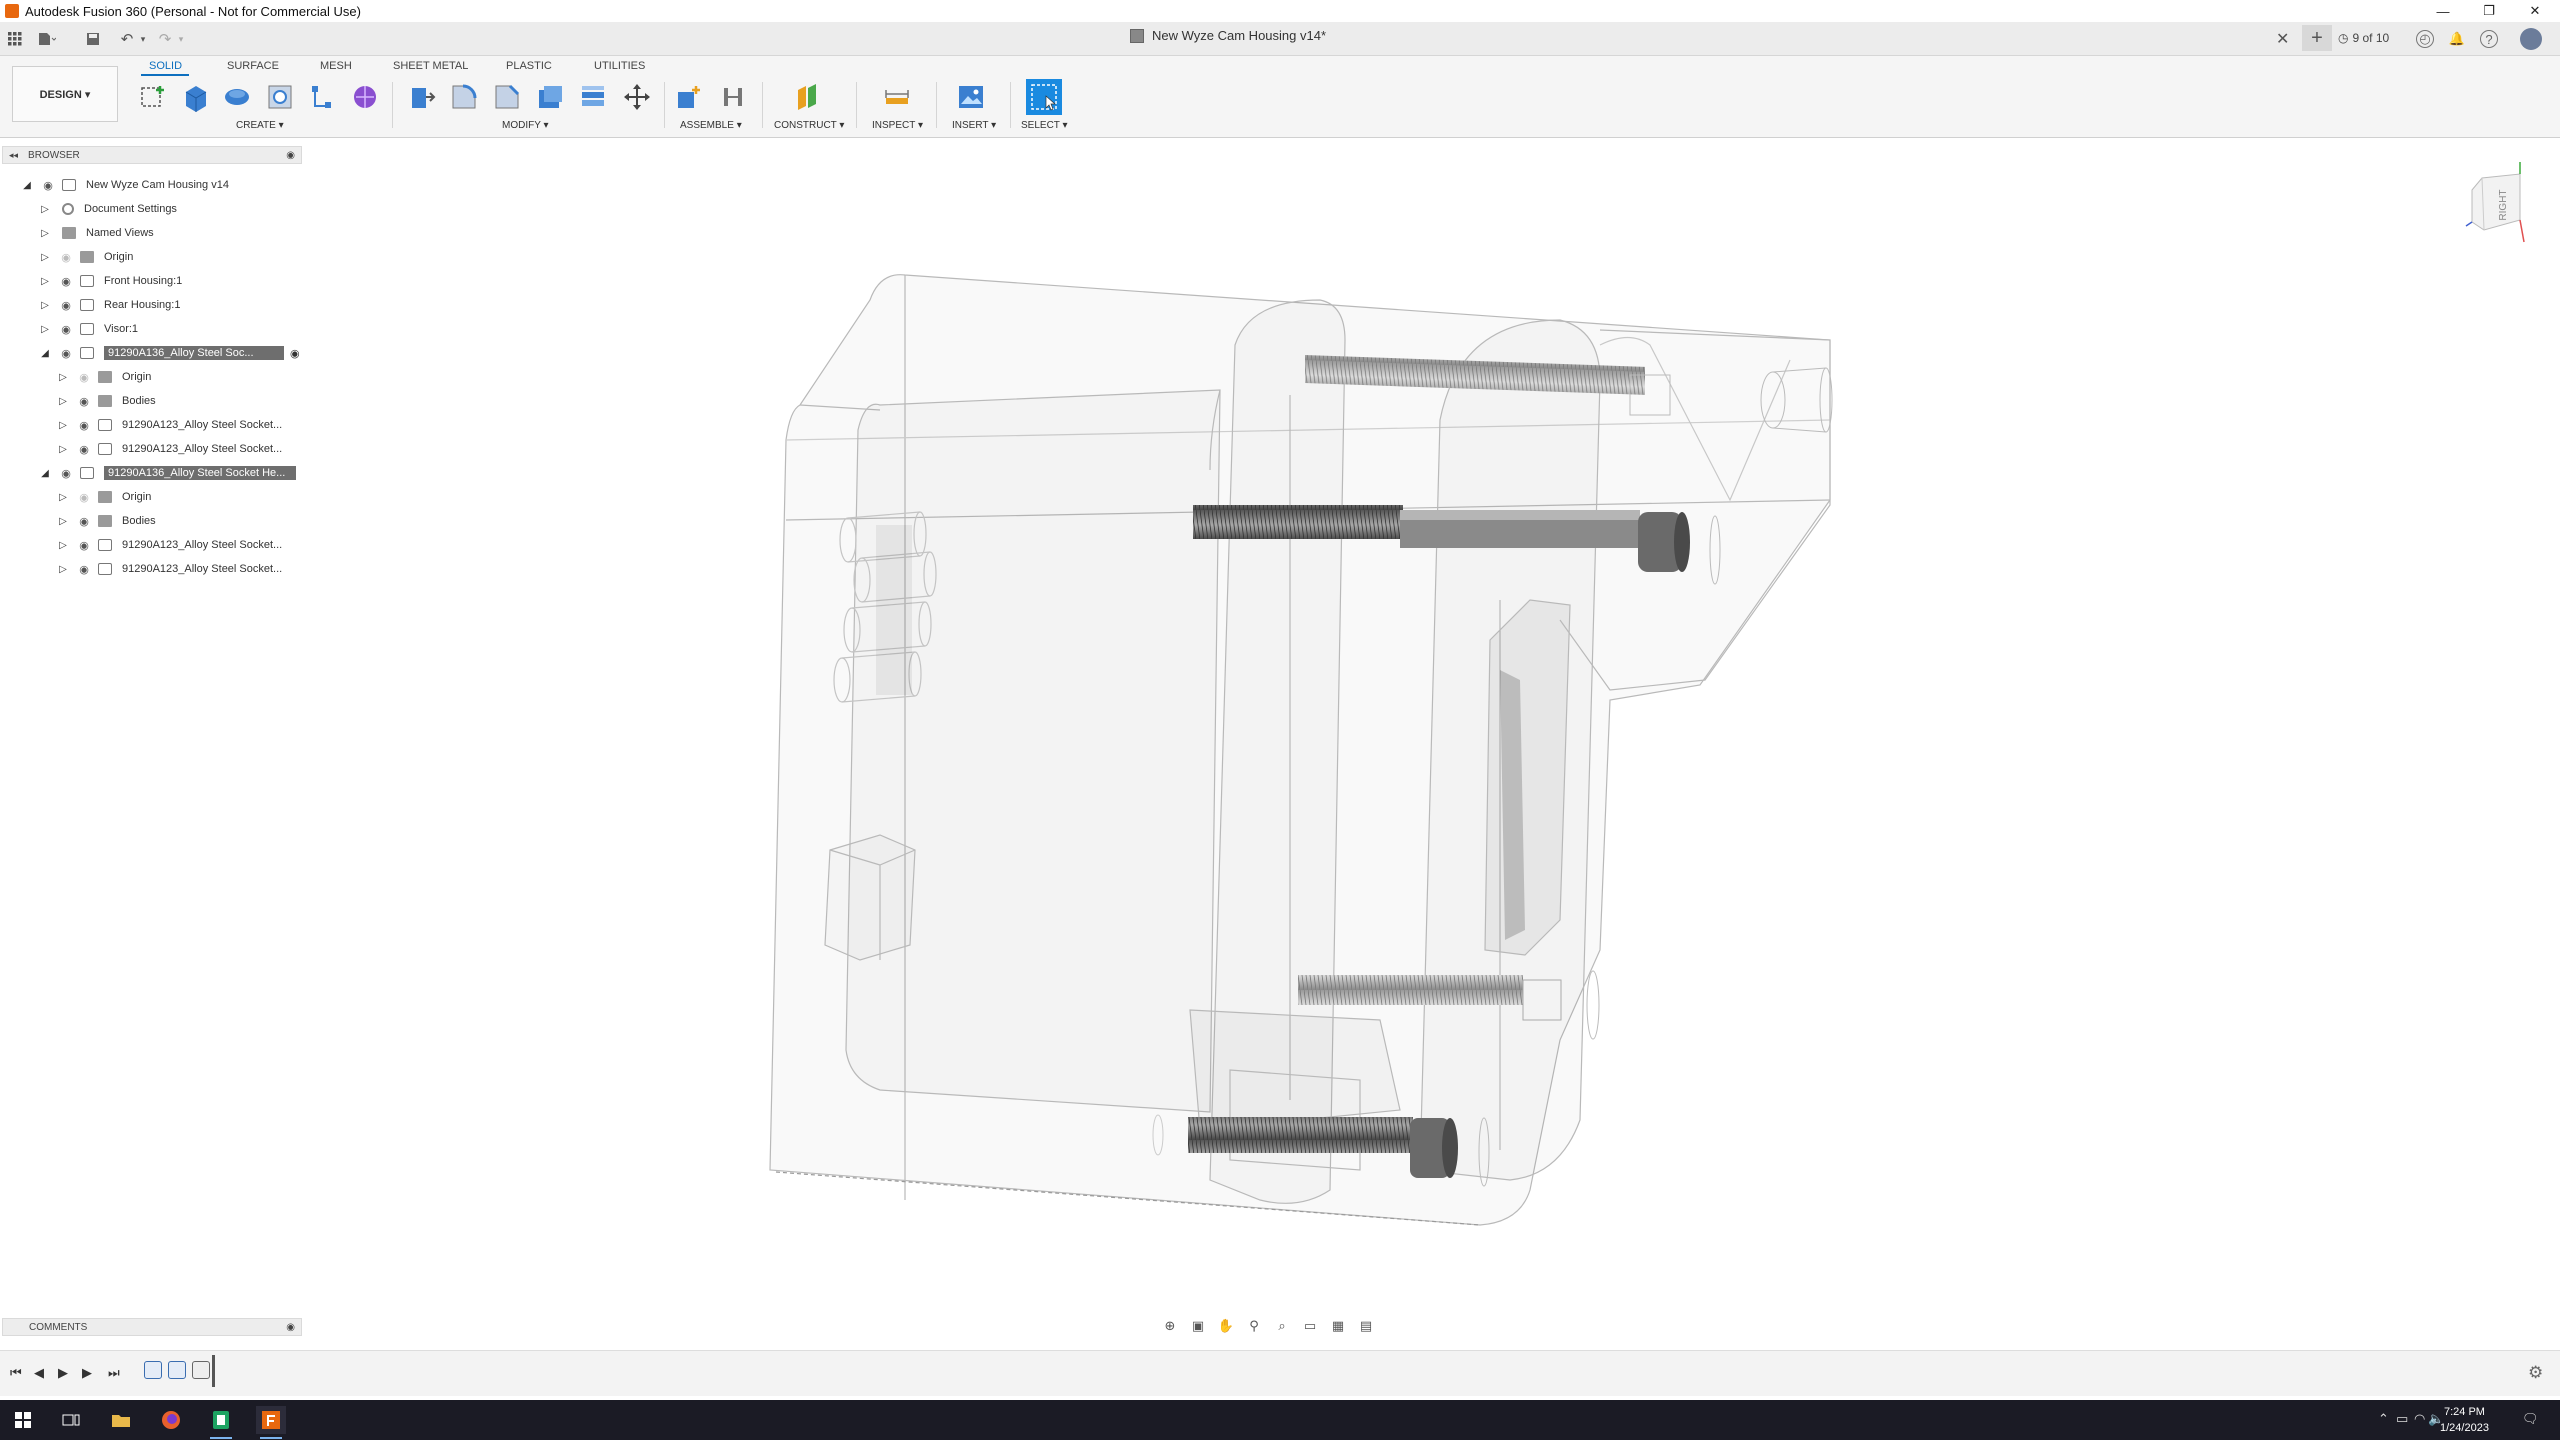 This screenshot has height=1440, width=2560. Describe the element at coordinates (430, 66) in the screenshot. I see `tab-sheet-metal: SHEET METAL` at that location.